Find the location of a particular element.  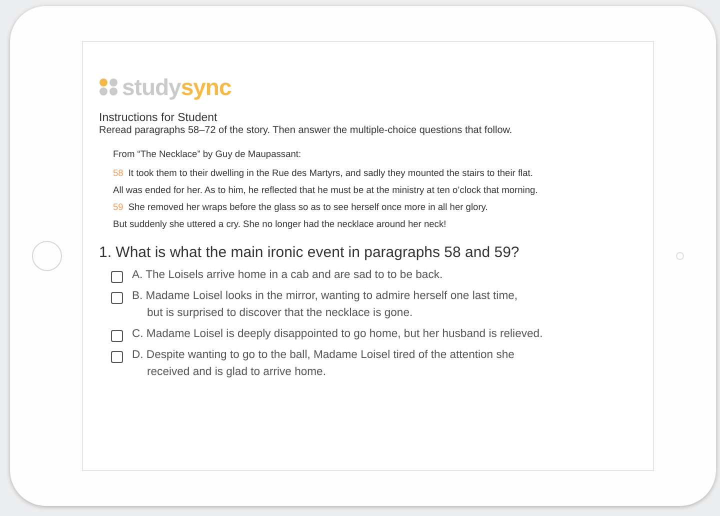

passage-line: All was ended for her. As to him, he reflected that he must be at the ministry at ten o’clock that morning. is located at coordinates (325, 190).